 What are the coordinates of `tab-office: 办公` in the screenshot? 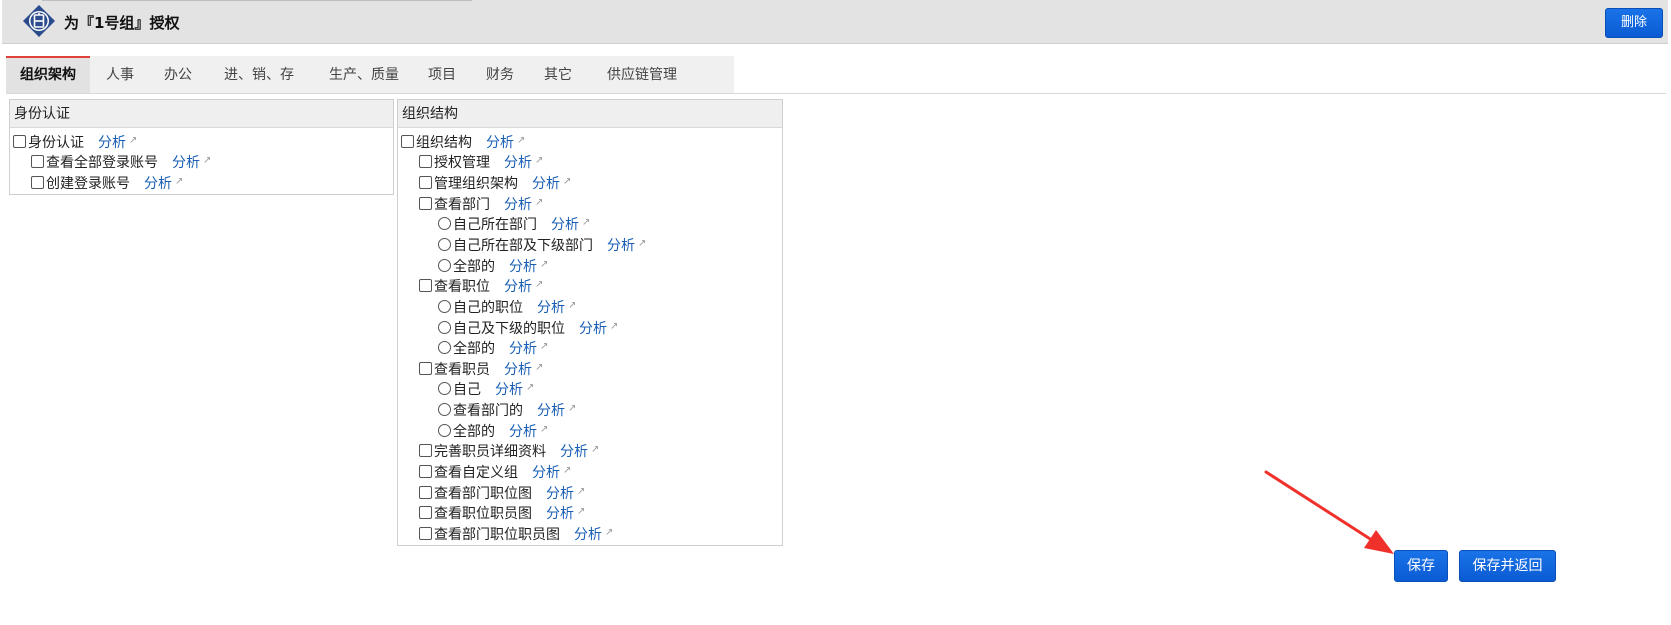 It's located at (178, 75).